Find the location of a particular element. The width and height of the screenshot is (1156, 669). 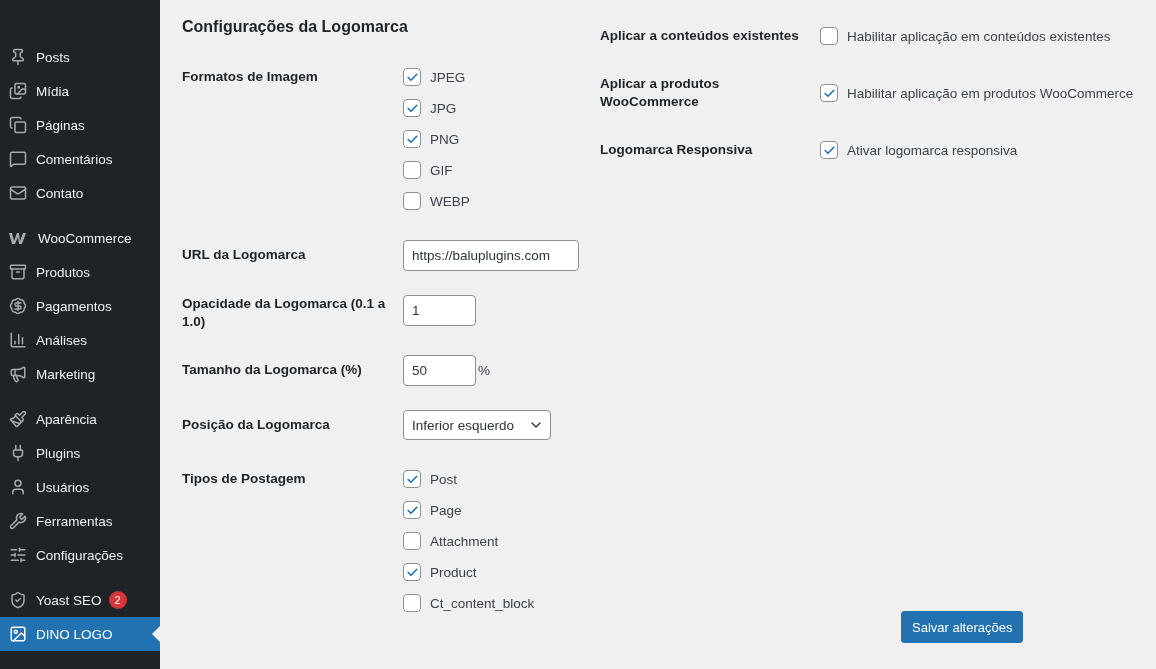

count-badge: 2 is located at coordinates (117, 600).